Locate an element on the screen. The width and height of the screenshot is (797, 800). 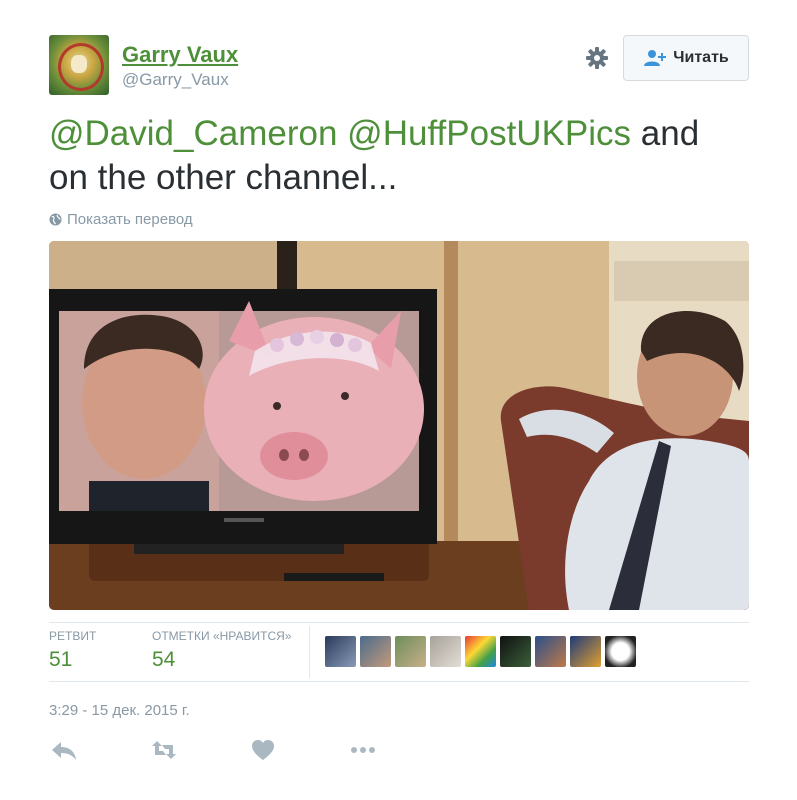
author-display-name: Garry Vaux is located at coordinates (180, 55).